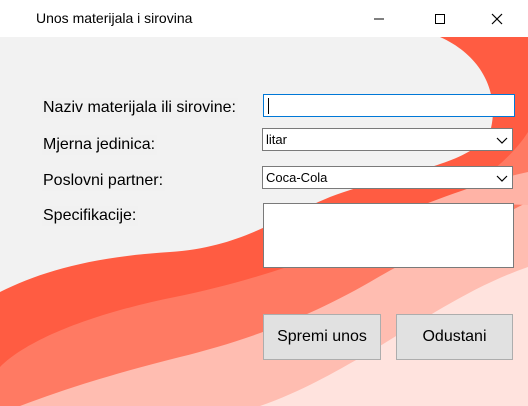  I want to click on name-input, so click(389, 105).